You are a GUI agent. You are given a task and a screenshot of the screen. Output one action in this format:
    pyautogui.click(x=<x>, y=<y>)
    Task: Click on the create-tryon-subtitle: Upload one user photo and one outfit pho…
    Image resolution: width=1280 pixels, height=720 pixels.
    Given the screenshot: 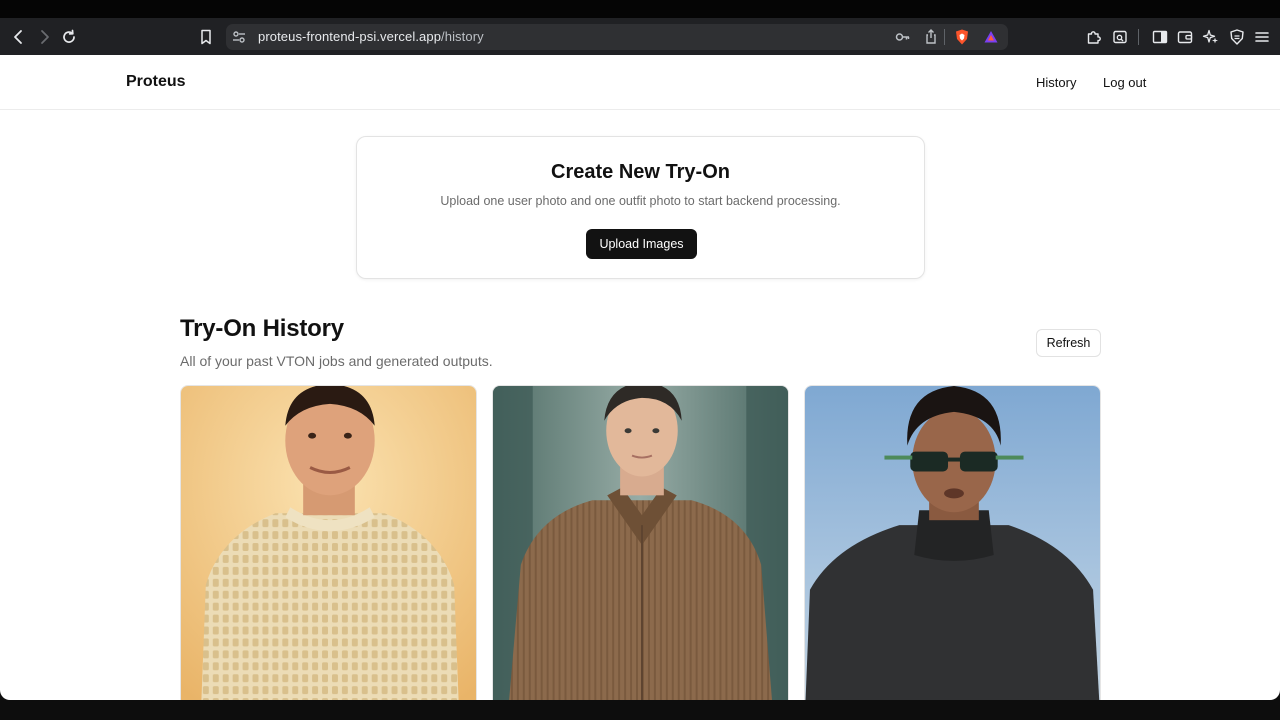 What is the action you would take?
    pyautogui.click(x=640, y=201)
    